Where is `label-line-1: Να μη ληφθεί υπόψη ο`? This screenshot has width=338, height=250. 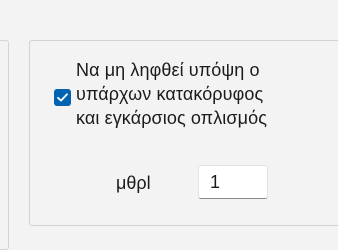 label-line-1: Να μη ληφθεί υπόψη ο is located at coordinates (168, 70).